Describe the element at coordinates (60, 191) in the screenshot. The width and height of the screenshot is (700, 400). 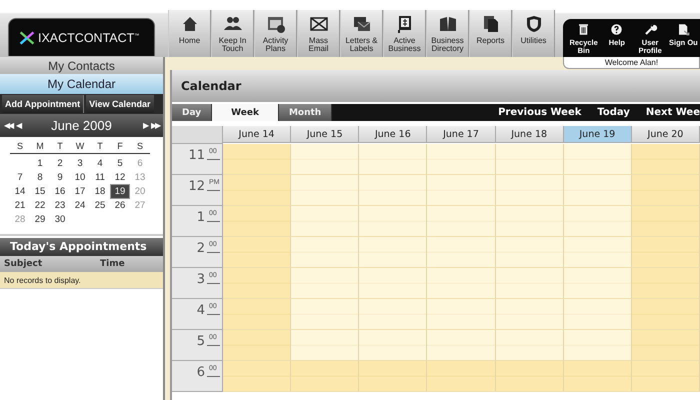
I see `calendar-day: 16` at that location.